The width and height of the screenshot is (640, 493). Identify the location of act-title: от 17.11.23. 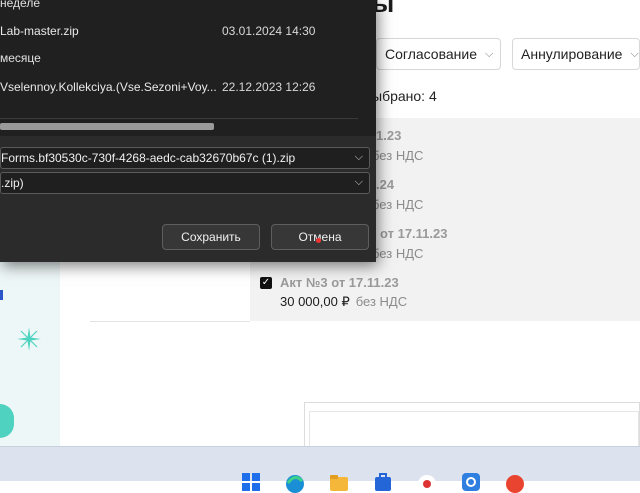
(414, 233).